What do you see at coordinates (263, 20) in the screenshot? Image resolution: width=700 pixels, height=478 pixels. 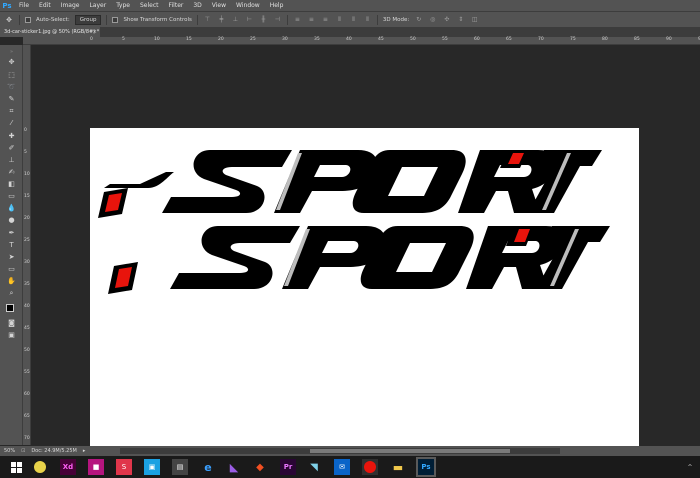 I see `align-center-icon: ╫` at bounding box center [263, 20].